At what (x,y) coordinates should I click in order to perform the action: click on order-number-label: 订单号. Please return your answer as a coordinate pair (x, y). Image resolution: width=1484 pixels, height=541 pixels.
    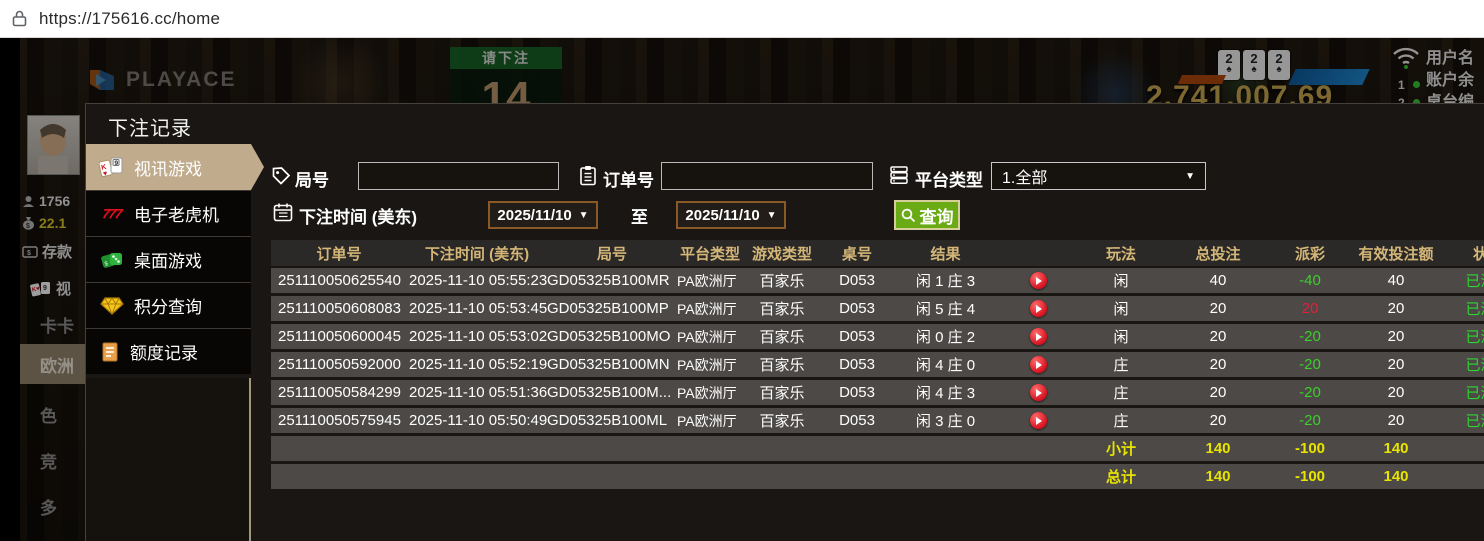
    Looking at the image, I should click on (628, 180).